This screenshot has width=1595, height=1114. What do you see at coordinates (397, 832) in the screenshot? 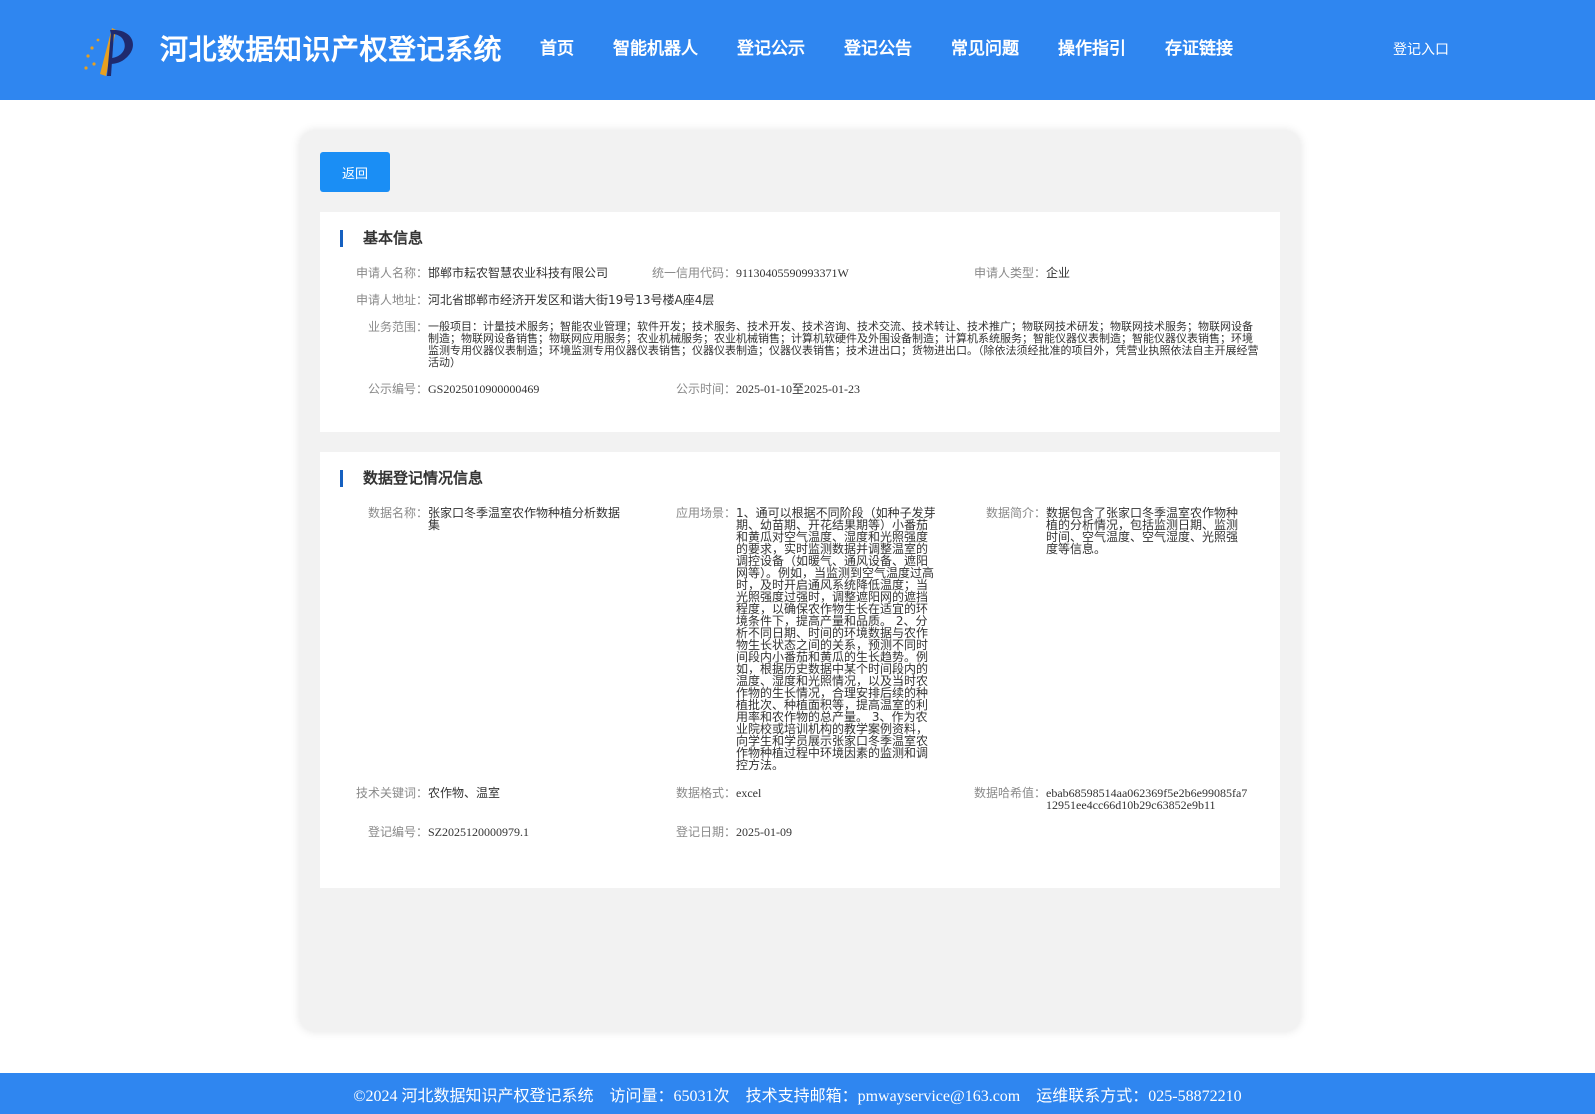
I see `reg-no-label: 登记编号：` at bounding box center [397, 832].